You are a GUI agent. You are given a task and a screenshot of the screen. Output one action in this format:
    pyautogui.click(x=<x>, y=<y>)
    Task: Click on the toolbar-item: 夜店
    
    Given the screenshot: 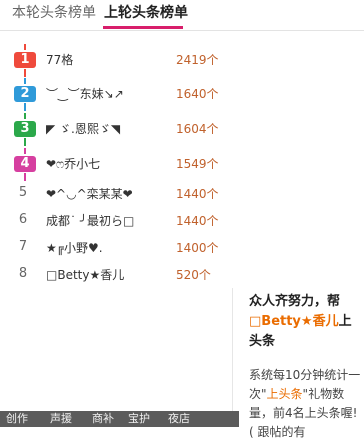 What is the action you would take?
    pyautogui.click(x=179, y=419)
    